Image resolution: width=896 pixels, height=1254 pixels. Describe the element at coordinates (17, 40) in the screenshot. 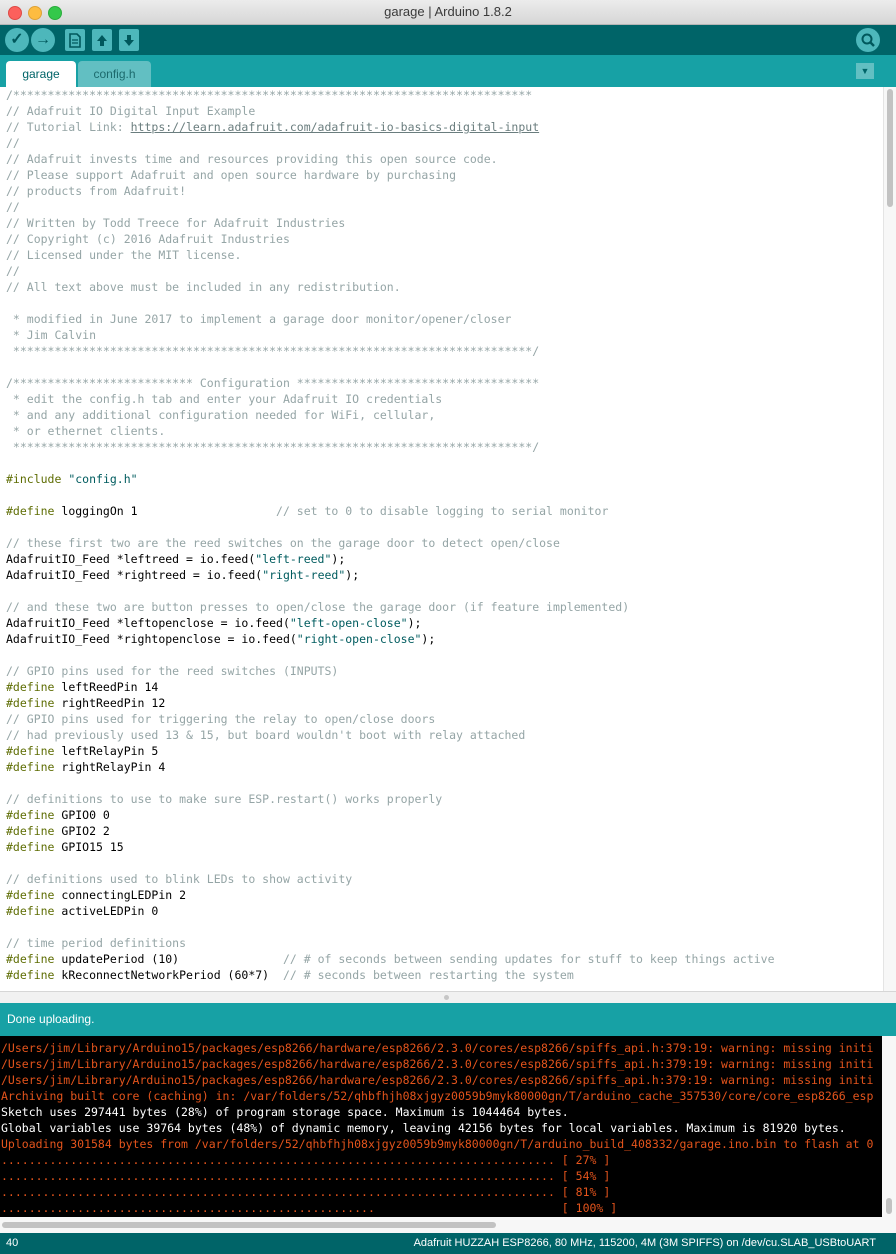

I see `verify-button: ✓` at that location.